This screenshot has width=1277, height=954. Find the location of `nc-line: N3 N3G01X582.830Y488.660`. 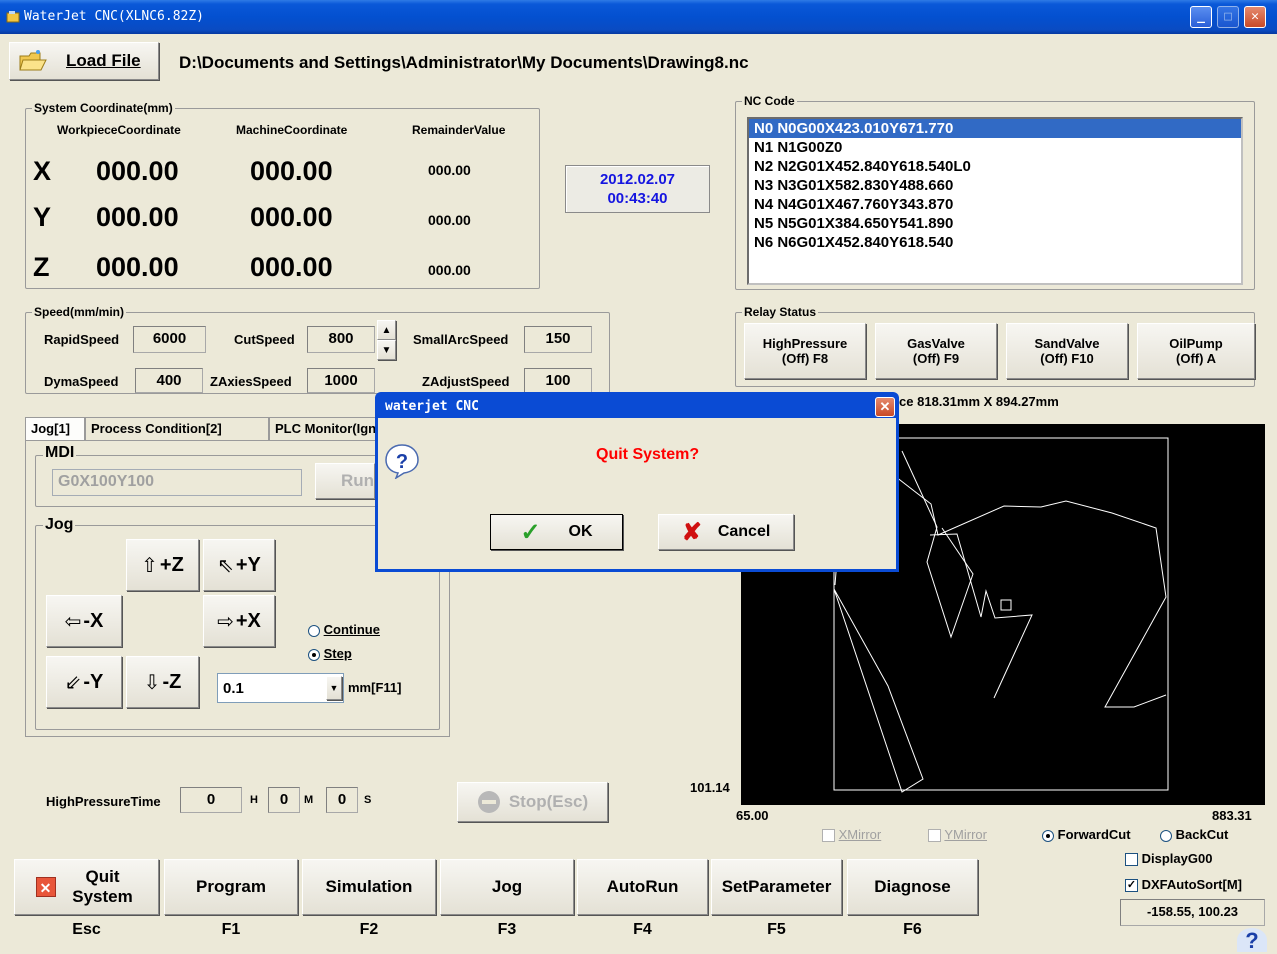

nc-line: N3 N3G01X582.830Y488.660 is located at coordinates (995, 185).